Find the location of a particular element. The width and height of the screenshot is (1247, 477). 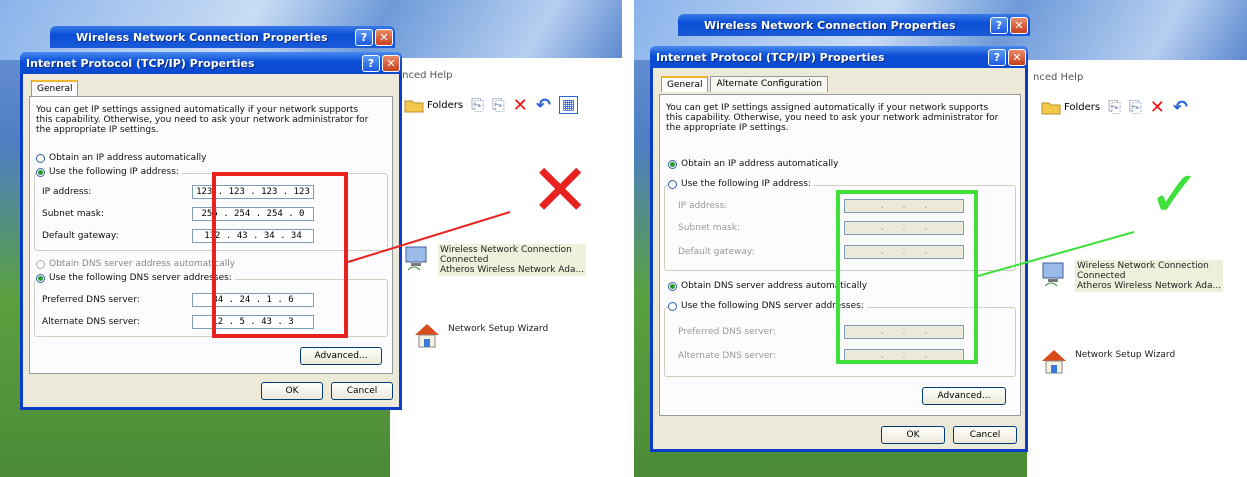

green-annotation-line is located at coordinates (1056, 254).